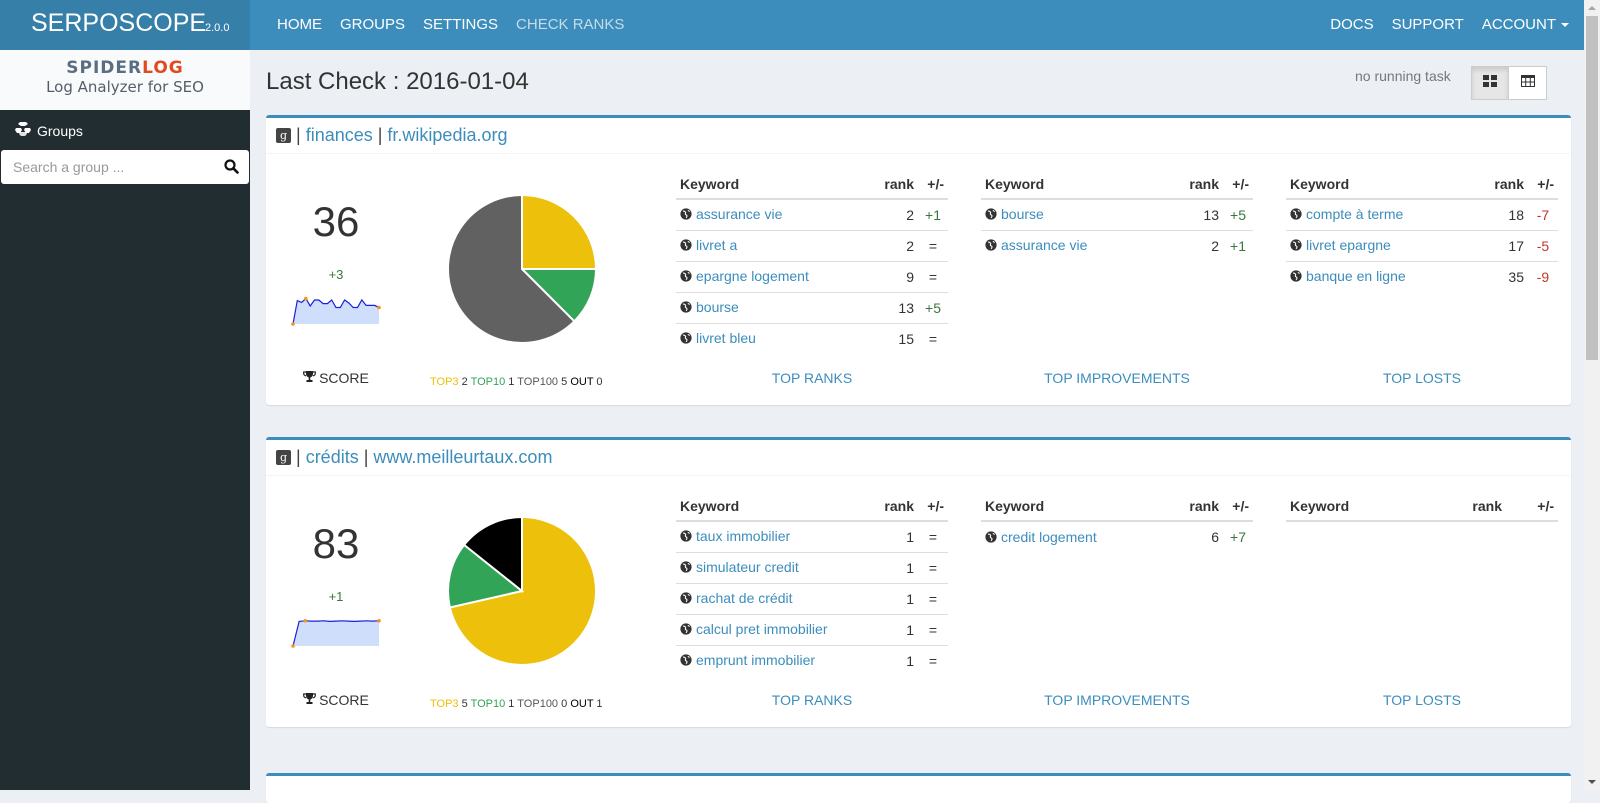 Image resolution: width=1600 pixels, height=803 pixels. Describe the element at coordinates (460, 25) in the screenshot. I see `nav-settings: SETTINGS` at that location.